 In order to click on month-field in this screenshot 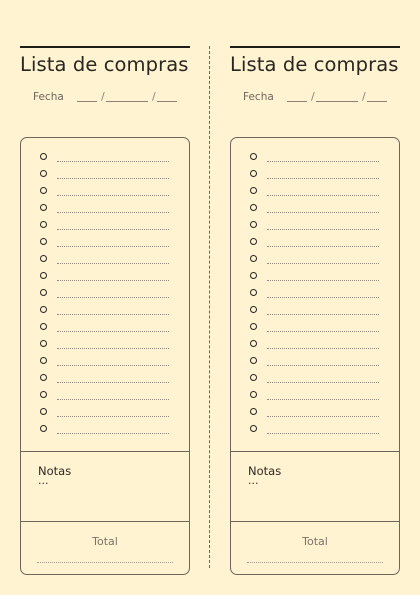, I will do `click(127, 101)`.